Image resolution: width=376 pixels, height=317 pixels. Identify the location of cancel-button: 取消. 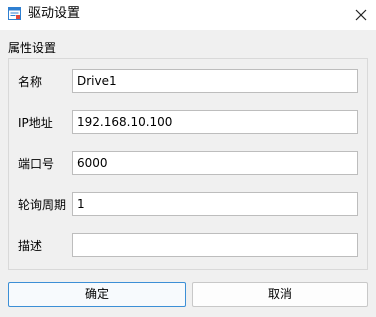
(280, 294).